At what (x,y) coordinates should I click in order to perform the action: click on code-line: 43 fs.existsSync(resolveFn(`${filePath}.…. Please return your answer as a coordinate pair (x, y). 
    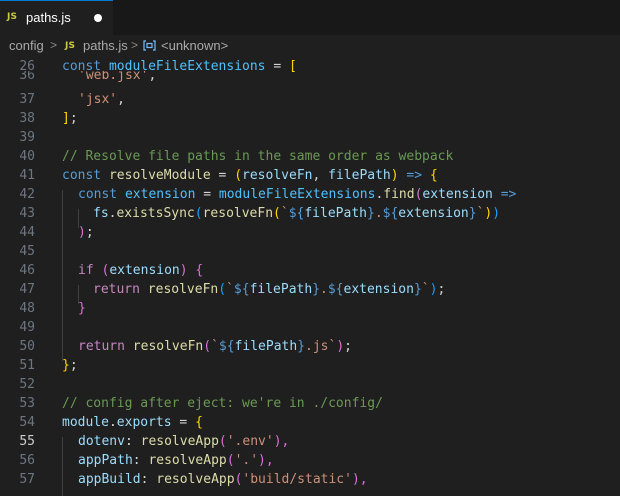
    Looking at the image, I should click on (310, 213).